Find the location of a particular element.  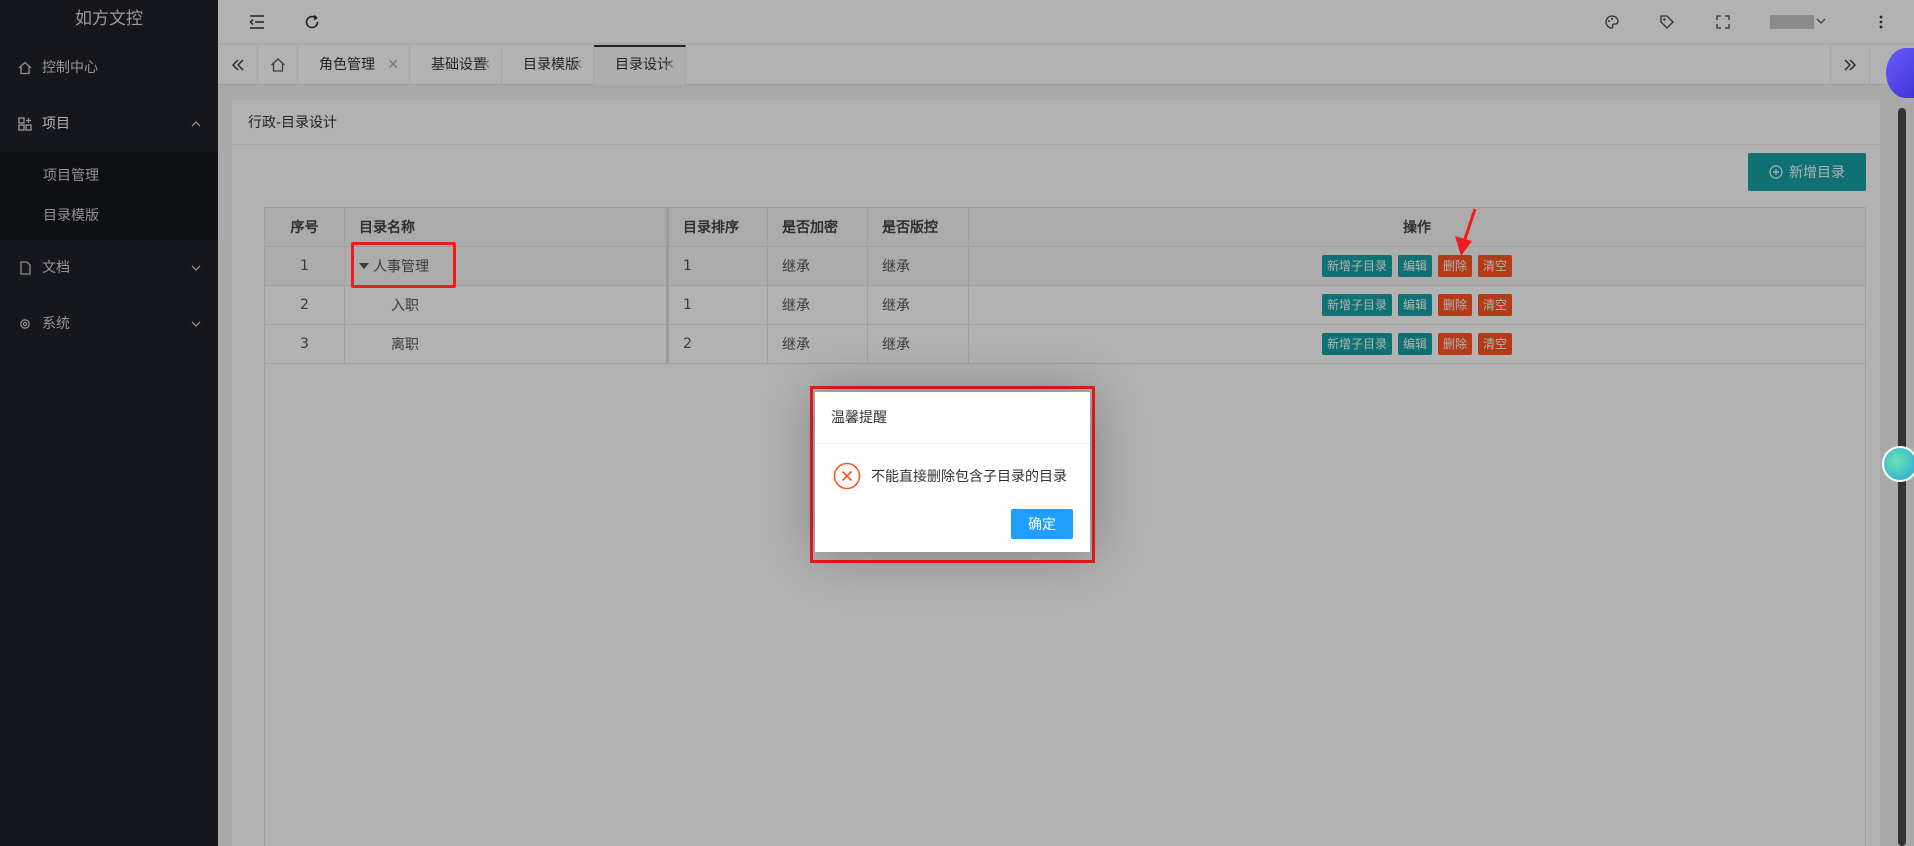

annotation-box is located at coordinates (403, 265).